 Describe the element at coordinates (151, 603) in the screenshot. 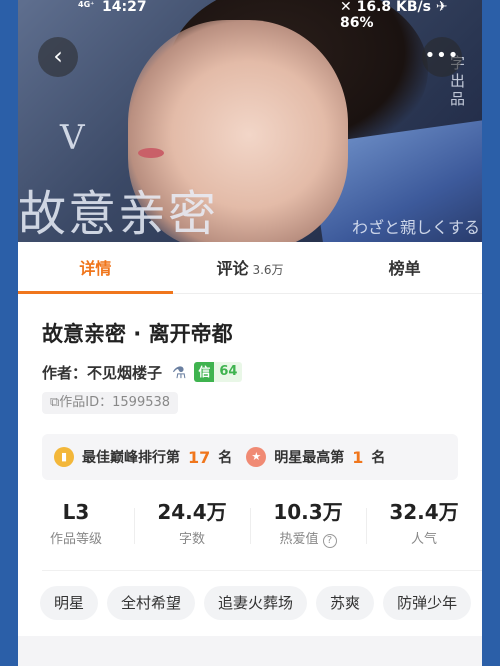

I see `tag-chip: 全村希望` at that location.